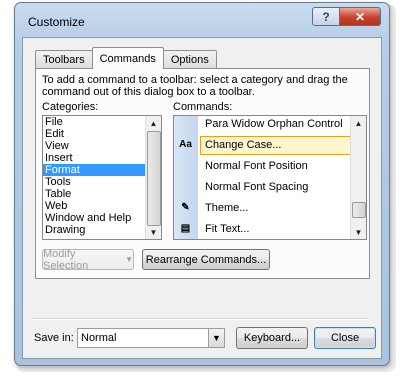 Image resolution: width=401 pixels, height=377 pixels. What do you see at coordinates (185, 207) in the screenshot?
I see `theme-icon: ✎` at bounding box center [185, 207].